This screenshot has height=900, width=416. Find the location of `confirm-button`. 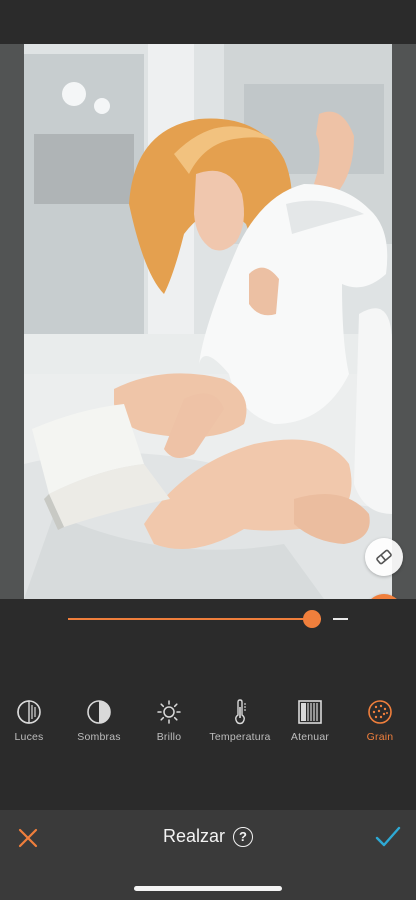

confirm-button is located at coordinates (388, 837).